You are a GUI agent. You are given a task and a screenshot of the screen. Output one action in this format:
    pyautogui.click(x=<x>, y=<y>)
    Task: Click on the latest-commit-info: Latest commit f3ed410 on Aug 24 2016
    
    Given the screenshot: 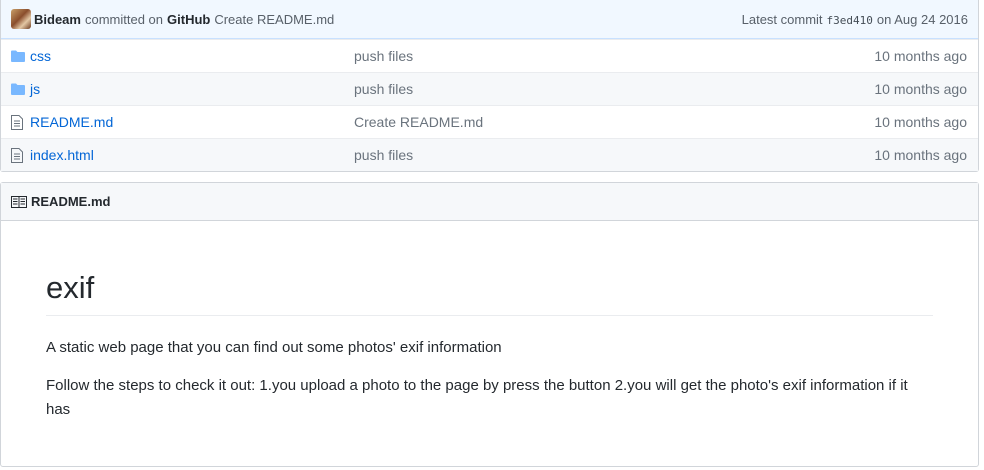 What is the action you would take?
    pyautogui.click(x=855, y=19)
    